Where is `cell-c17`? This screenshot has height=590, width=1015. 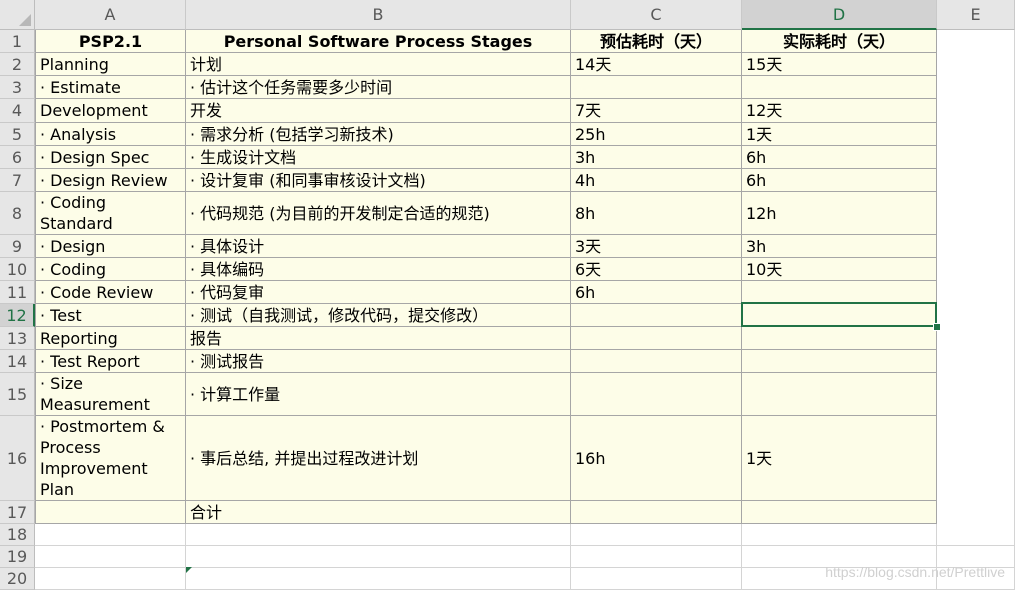 cell-c17 is located at coordinates (656, 512).